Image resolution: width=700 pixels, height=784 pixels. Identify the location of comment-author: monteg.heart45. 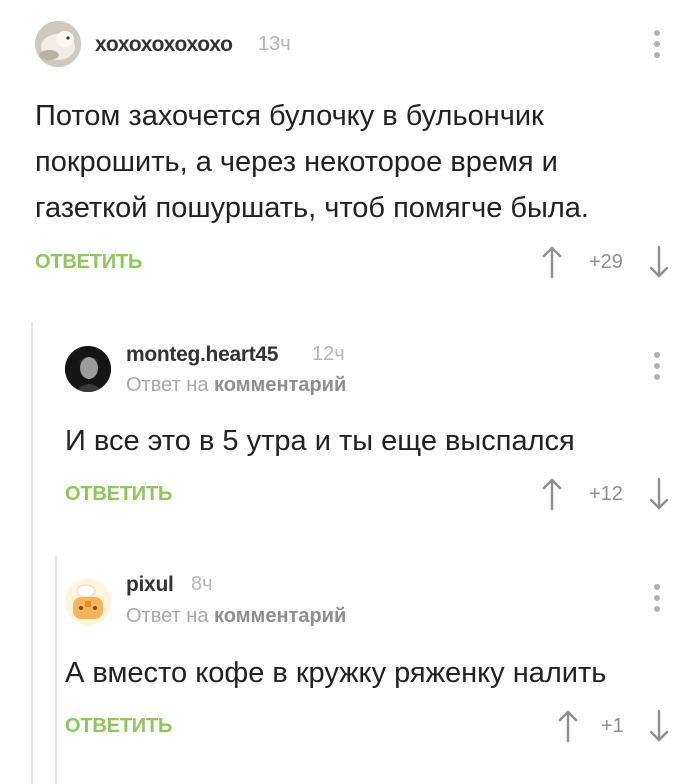
(202, 355).